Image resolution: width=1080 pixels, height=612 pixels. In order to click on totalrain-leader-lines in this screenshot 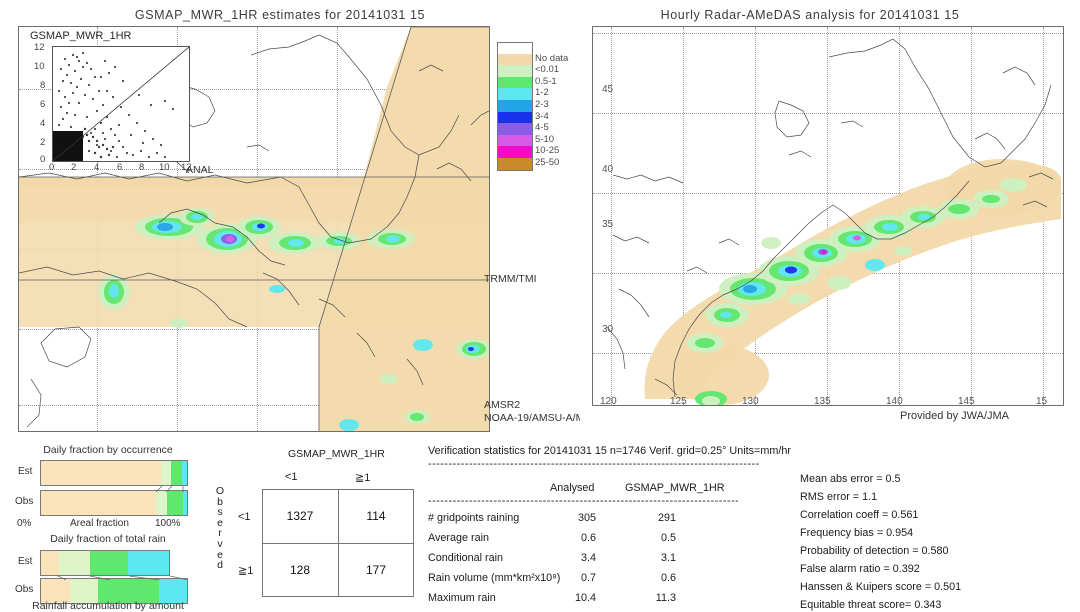, I will do `click(123, 578)`.